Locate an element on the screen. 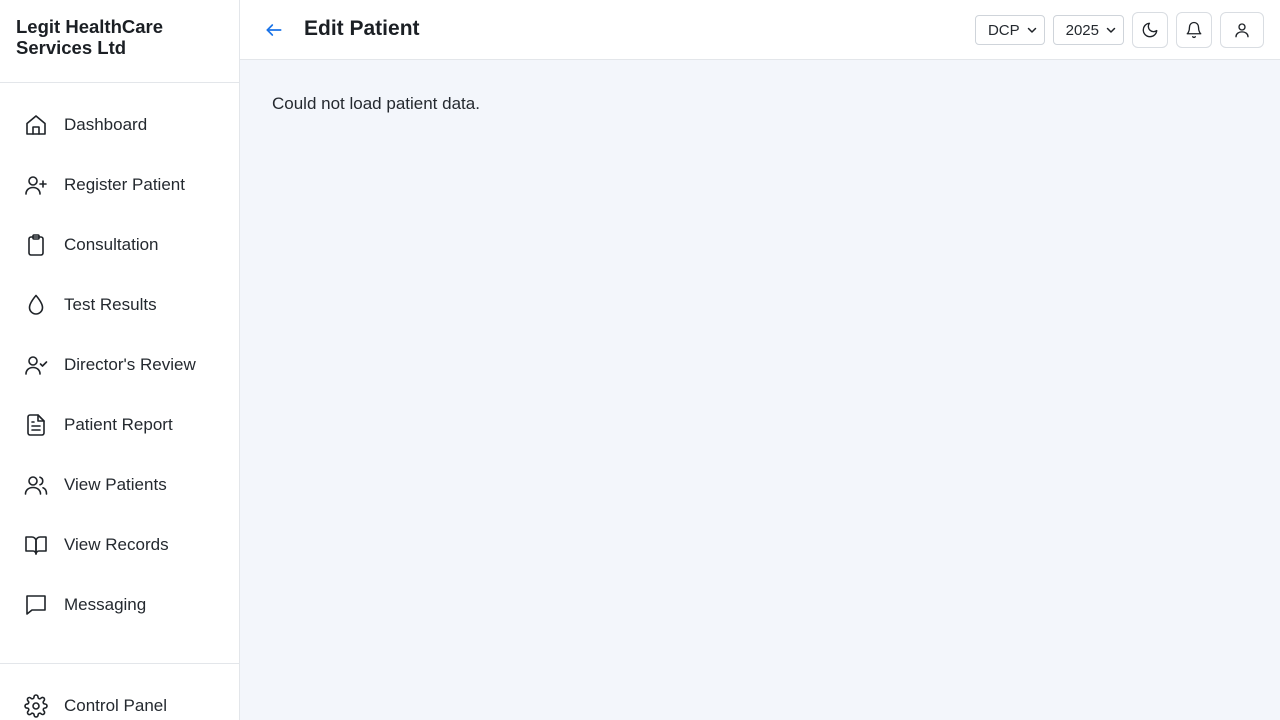  message-square-icon is located at coordinates (36, 605).